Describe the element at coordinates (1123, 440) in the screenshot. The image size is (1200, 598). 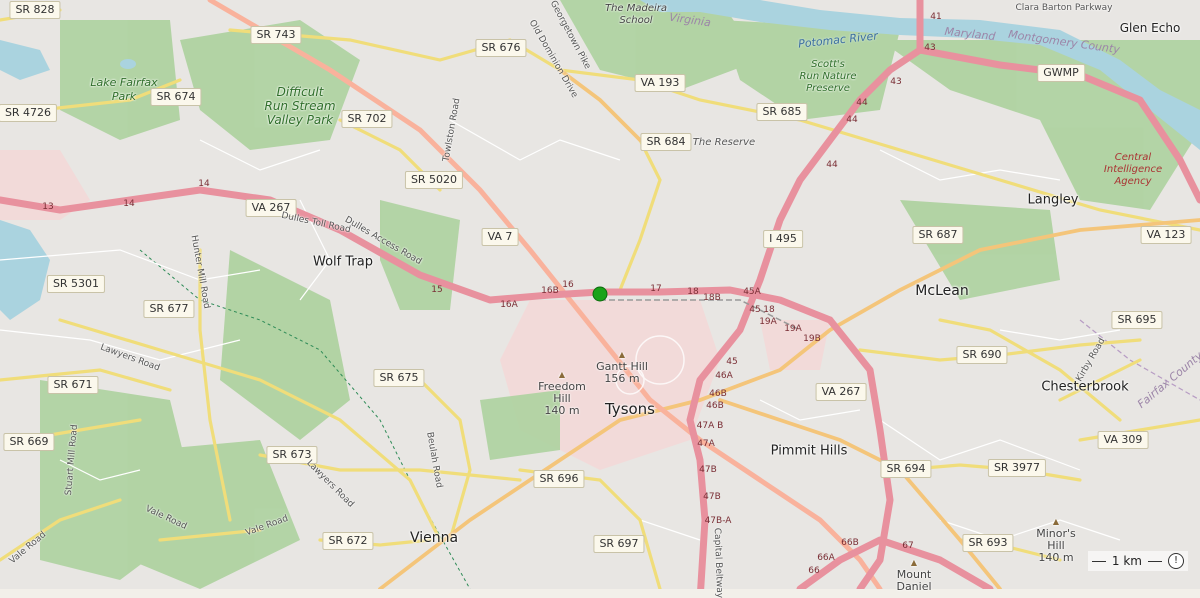
I see `route-shield-va309: VA 309` at that location.